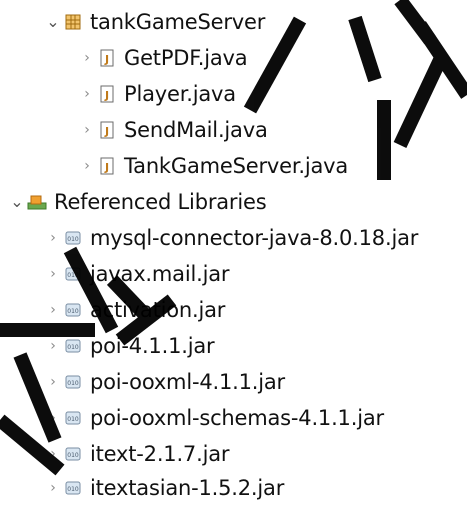  Describe the element at coordinates (237, 418) in the screenshot. I see `tree-item-label: poi-ooxml-schemas-4.1.1.jar` at that location.